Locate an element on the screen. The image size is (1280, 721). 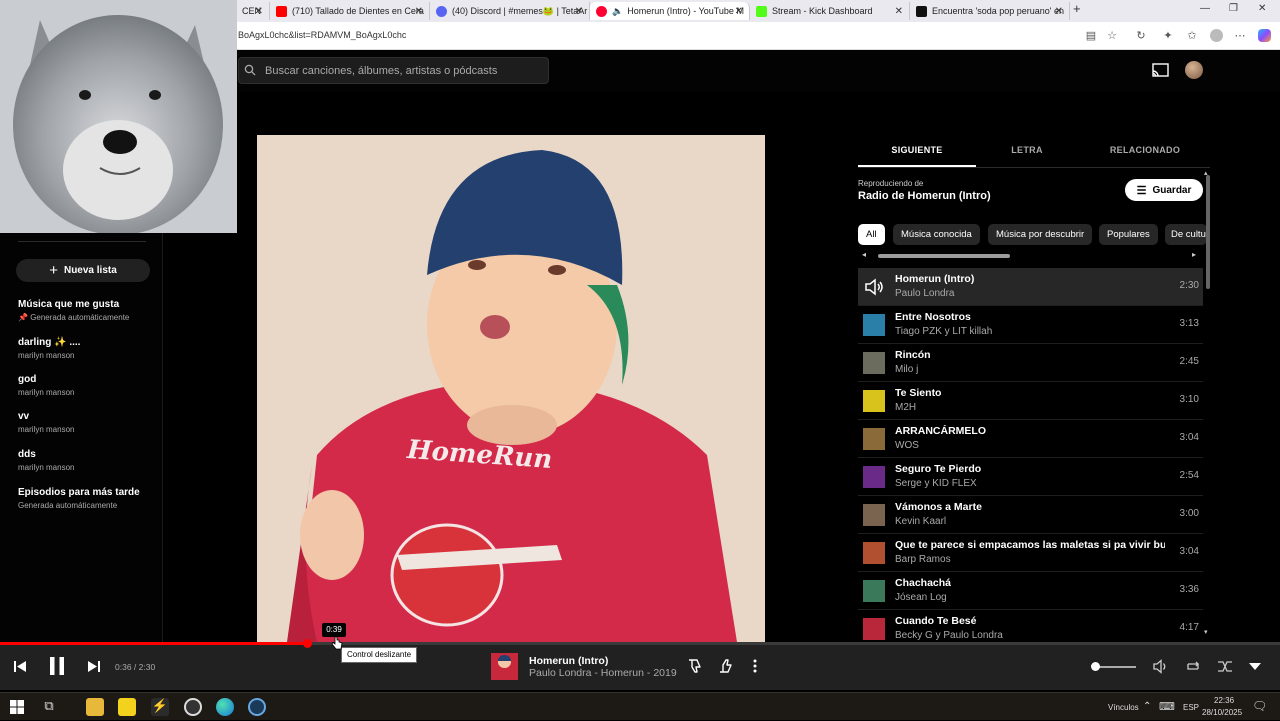
queue-item: Seguro Te Pierdo Serge y KID FLEX 2:54 is located at coordinates (1030, 477).